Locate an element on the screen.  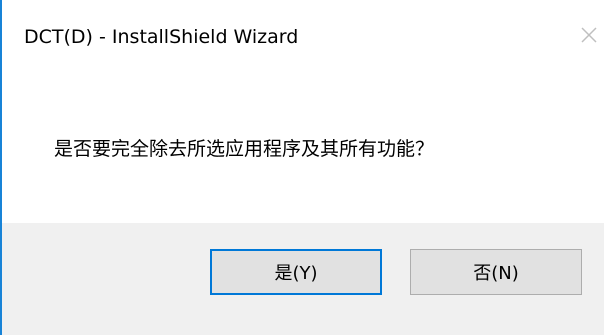
close-icon is located at coordinates (589, 35).